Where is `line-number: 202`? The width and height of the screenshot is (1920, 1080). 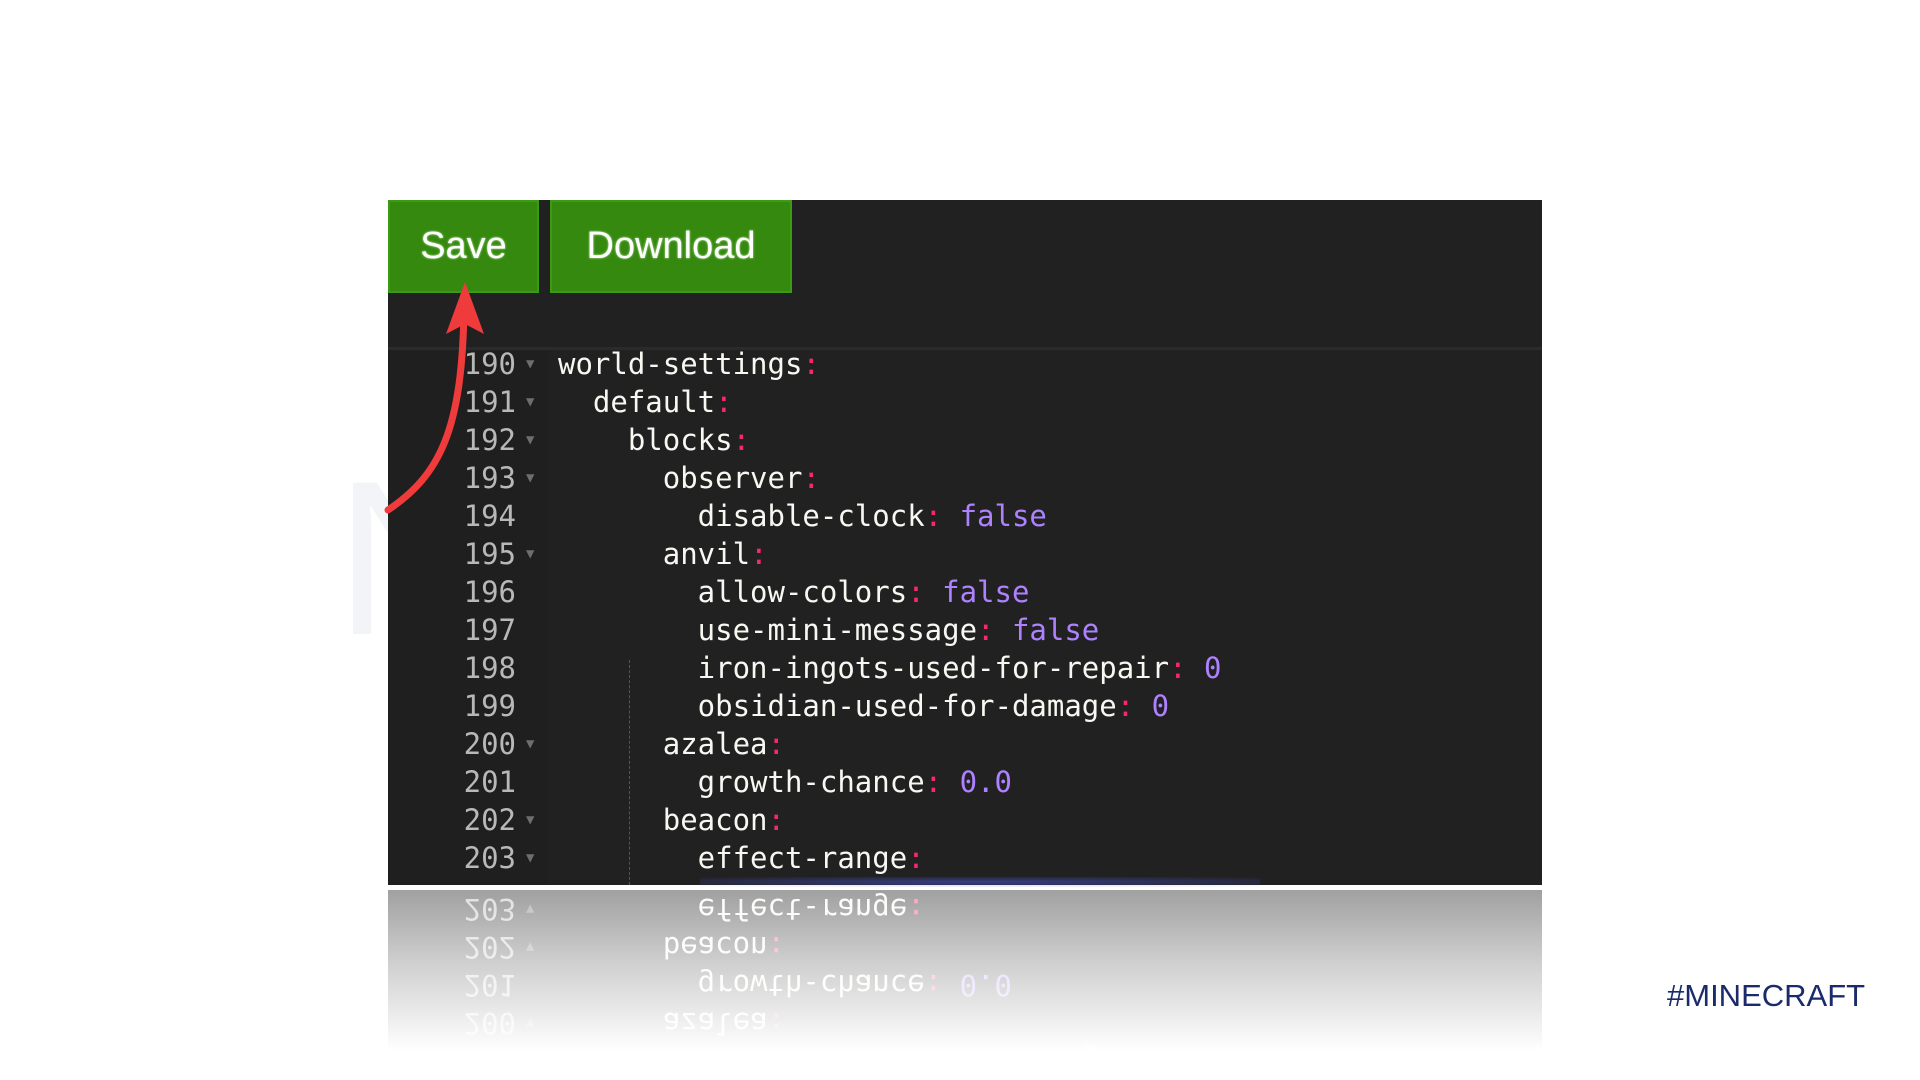
line-number: 202 is located at coordinates (489, 820).